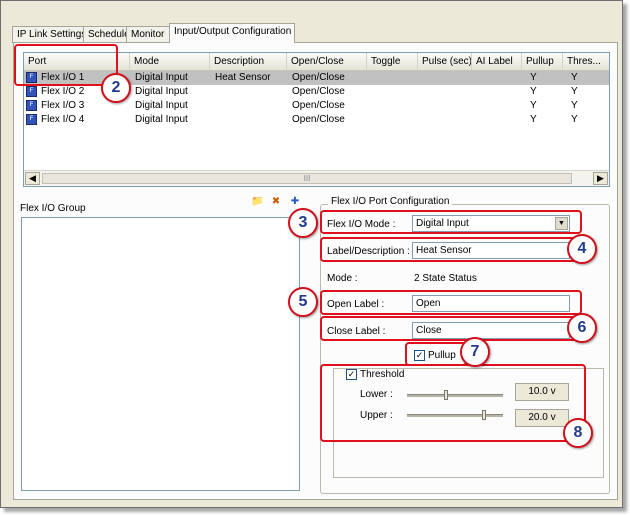 The width and height of the screenshot is (630, 515). Describe the element at coordinates (303, 223) in the screenshot. I see `callout-badge-3: 3` at that location.